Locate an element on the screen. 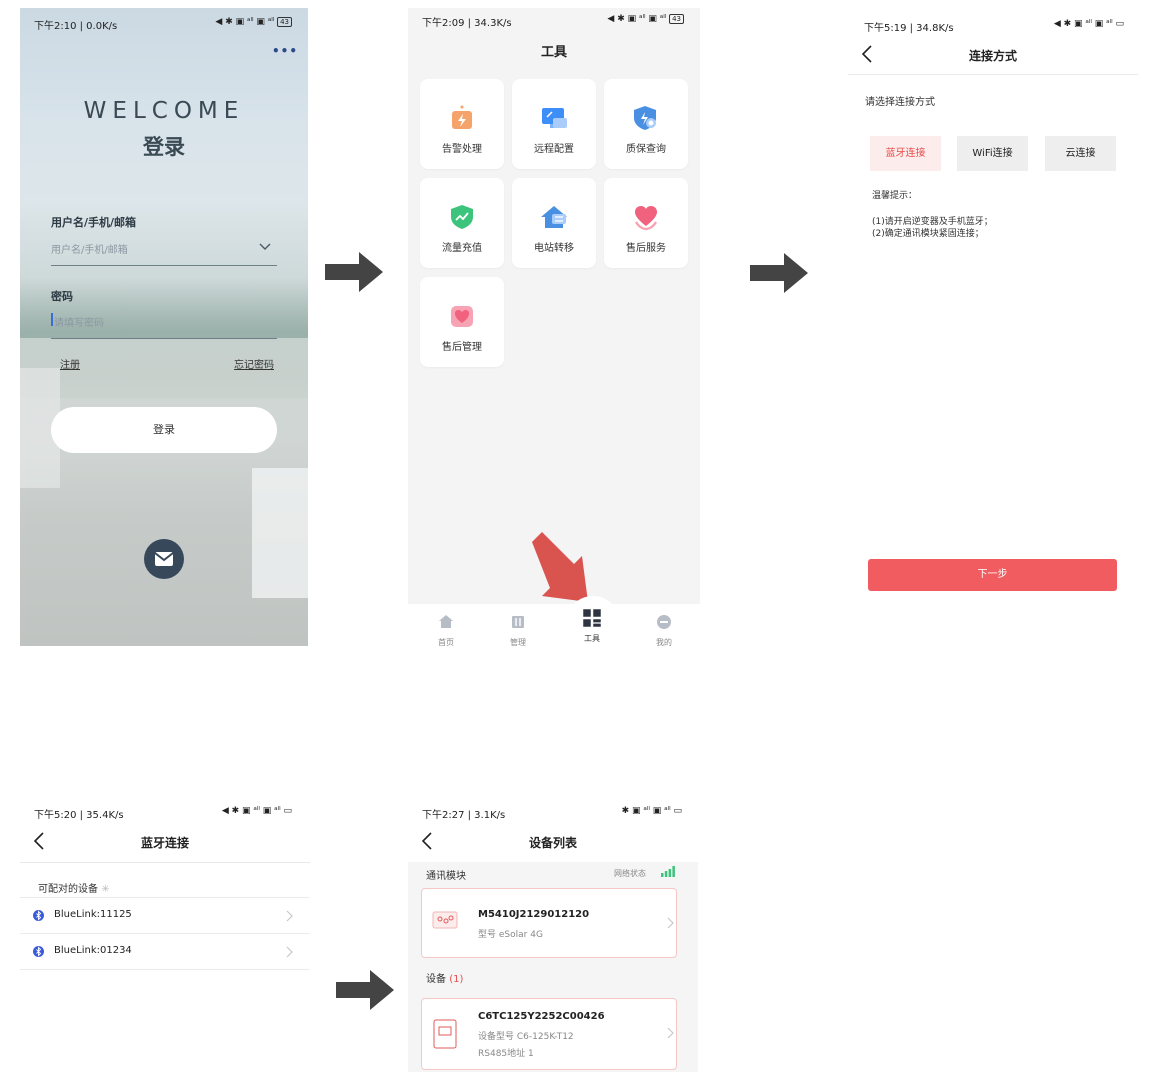 This screenshot has height=1072, width=1152. password-input: 请填写密码 is located at coordinates (79, 321).